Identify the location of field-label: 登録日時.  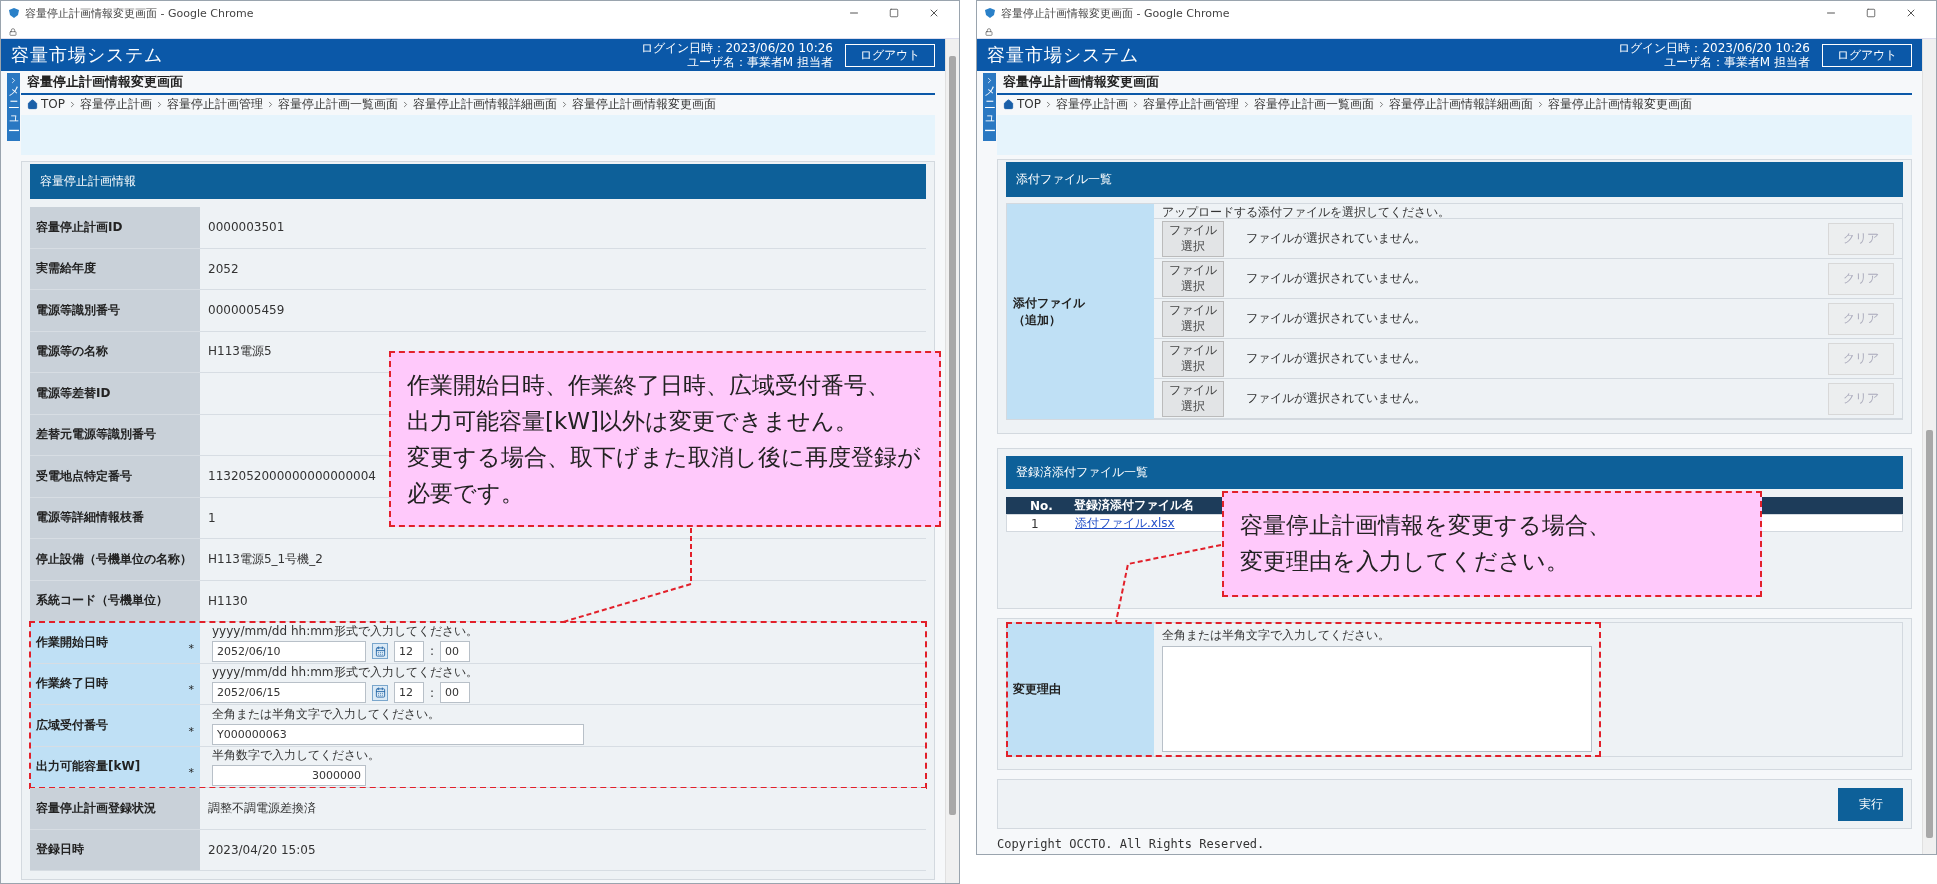
(115, 849).